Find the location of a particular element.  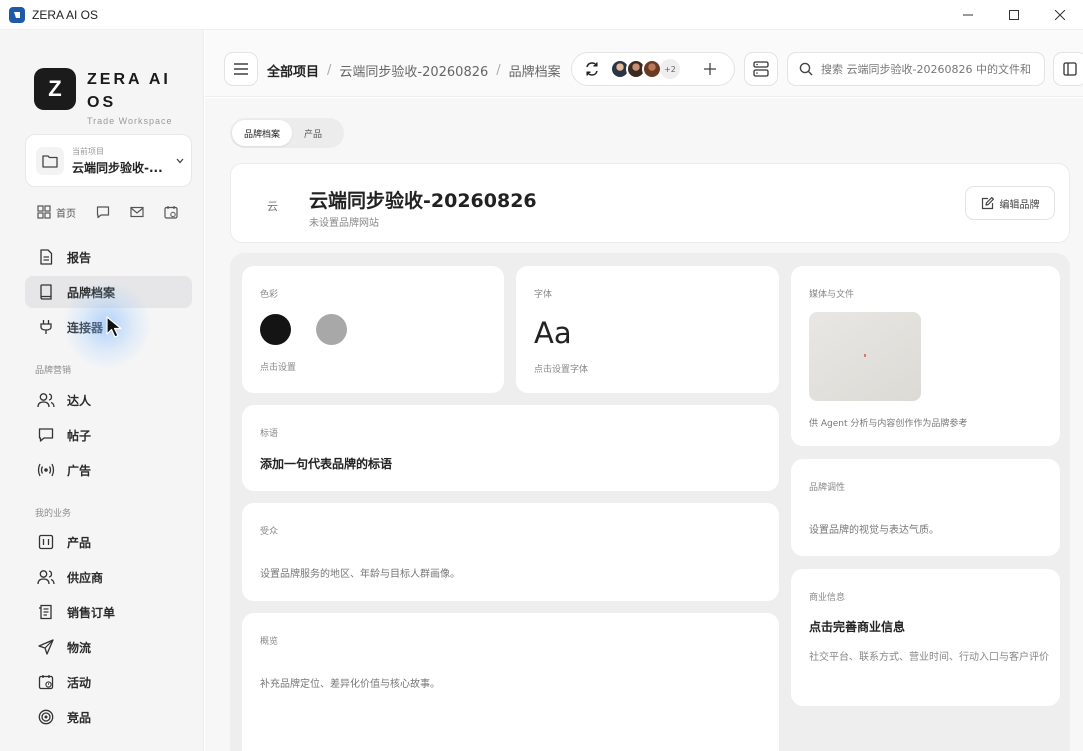

chevron-down-icon is located at coordinates (180, 160).